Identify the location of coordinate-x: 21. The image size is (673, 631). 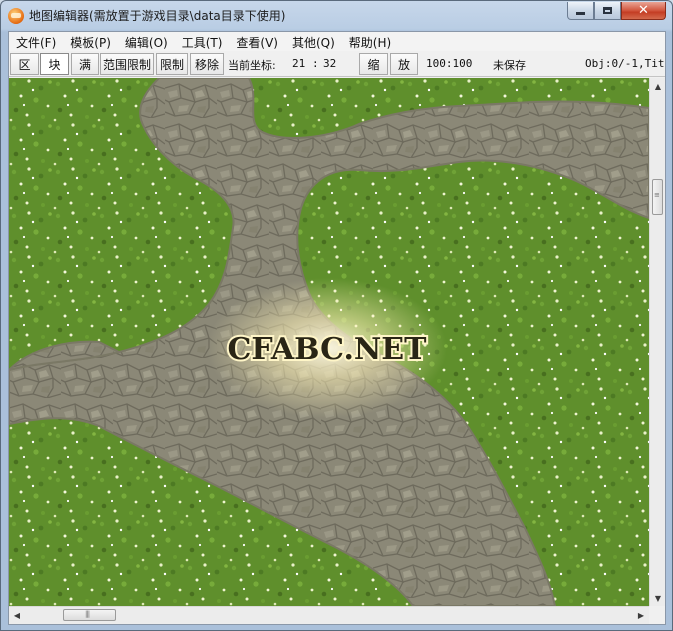
(299, 63).